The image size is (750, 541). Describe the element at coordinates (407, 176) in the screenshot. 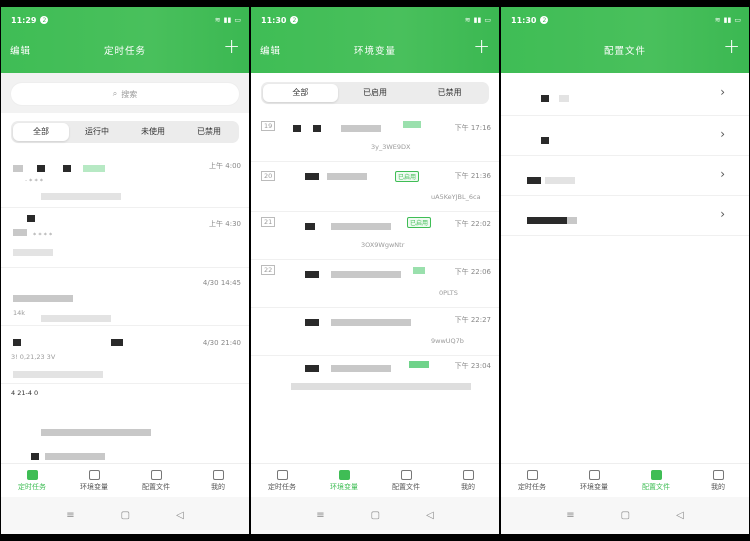

I see `status-badge: 已启用` at that location.